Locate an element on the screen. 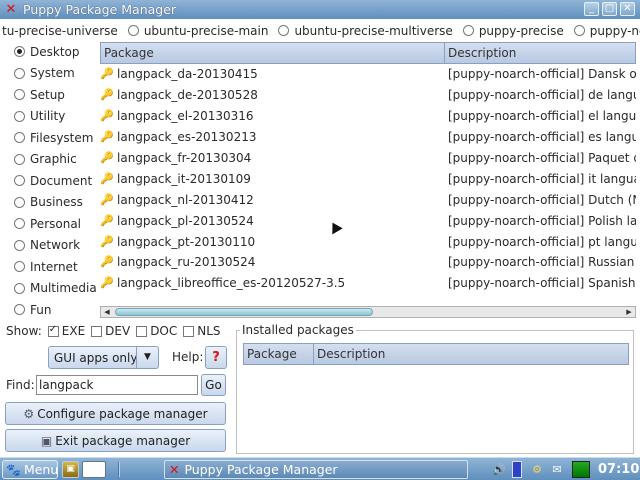 Image resolution: width=640 pixels, height=480 pixels. maximize-button: ▢ is located at coordinates (609, 9).